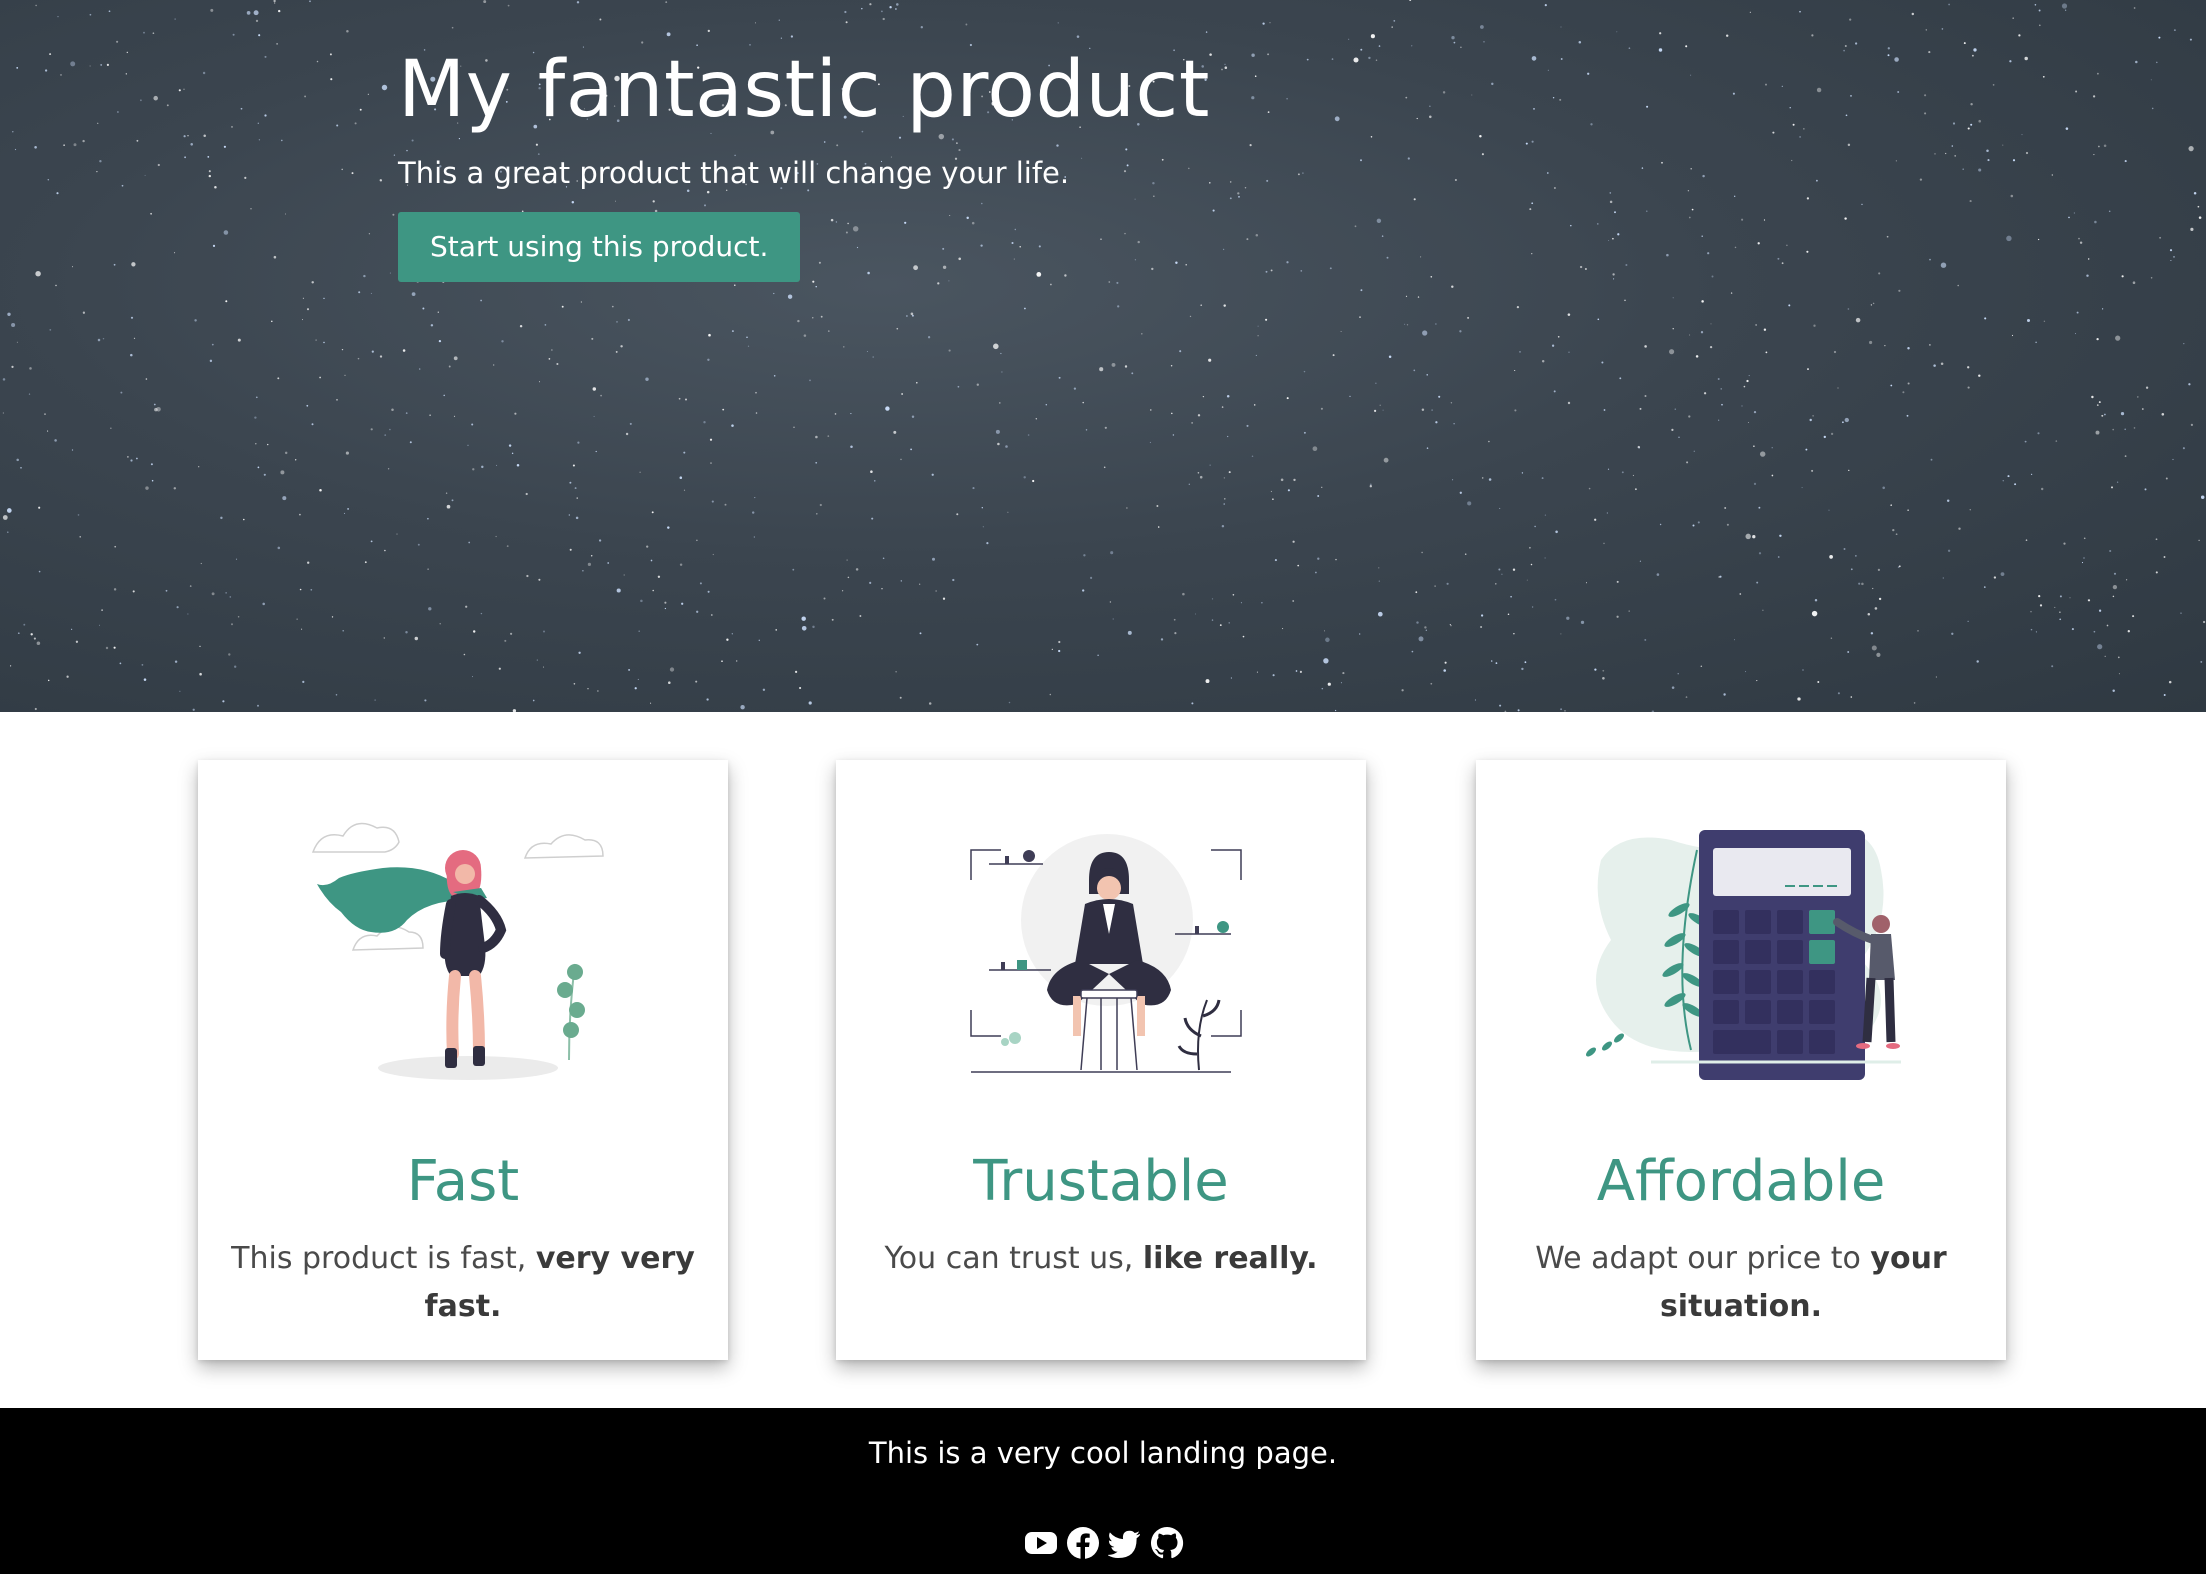  Describe the element at coordinates (1125, 1543) in the screenshot. I see `twitter-icon` at that location.